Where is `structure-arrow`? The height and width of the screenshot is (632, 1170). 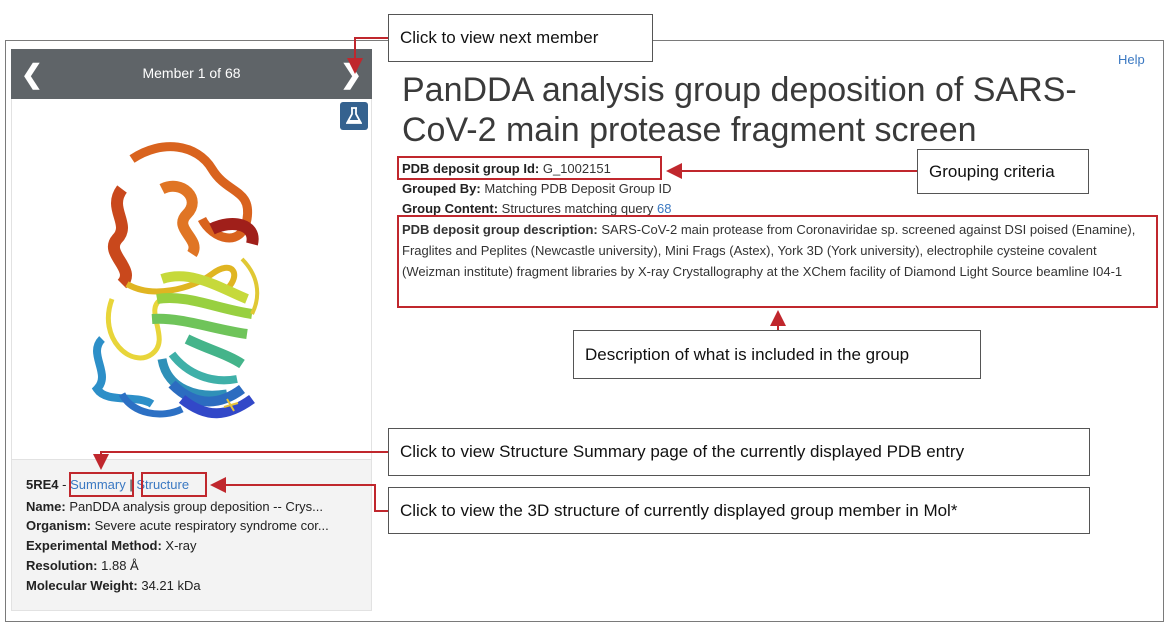
structure-arrow is located at coordinates (299, 494).